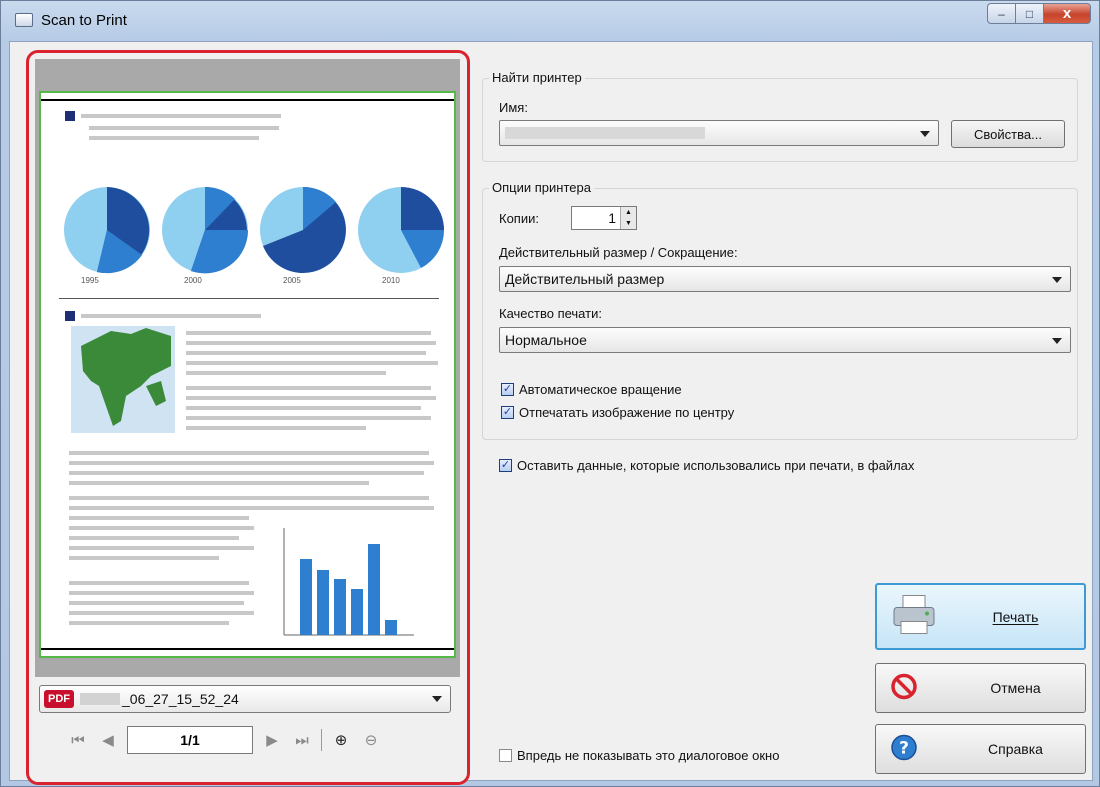 This screenshot has height=787, width=1100. What do you see at coordinates (1015, 749) in the screenshot?
I see `help-label: Справка` at bounding box center [1015, 749].